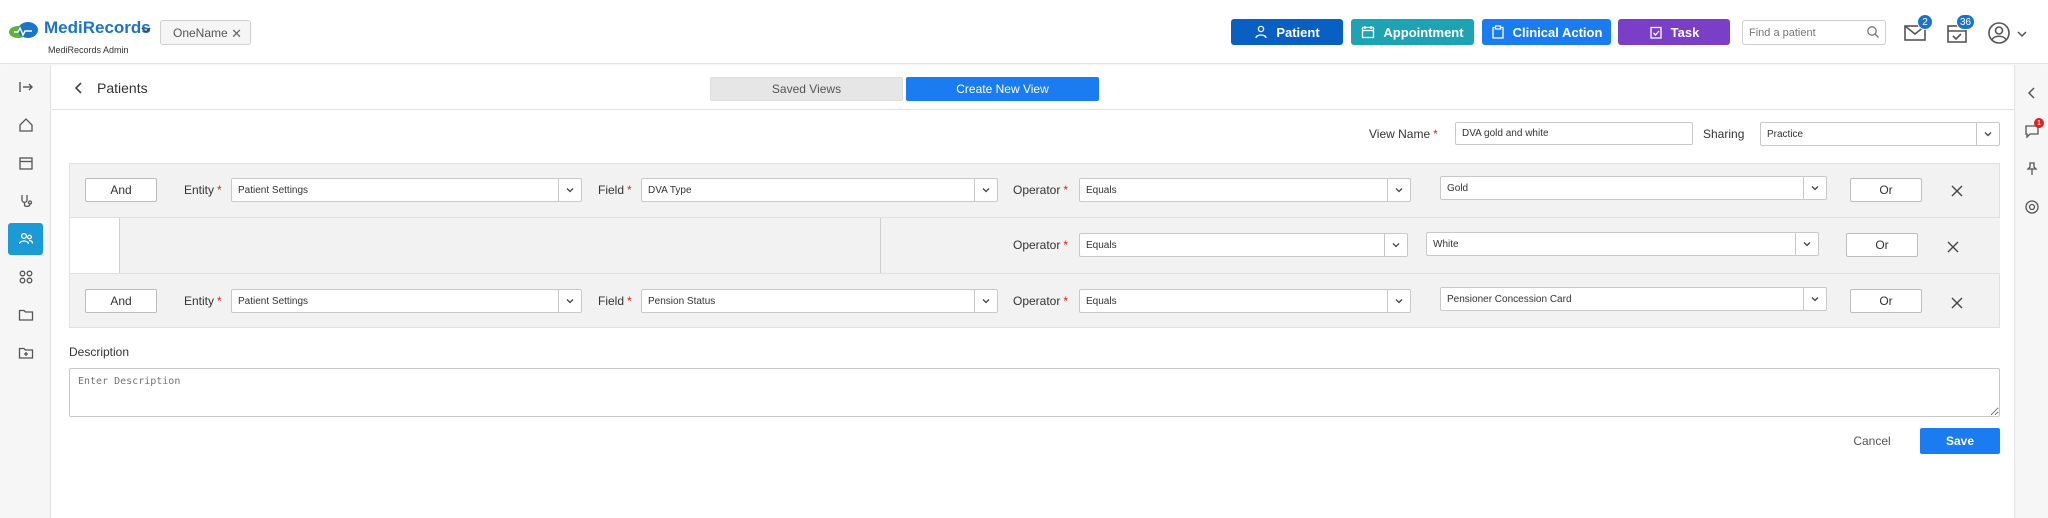  Describe the element at coordinates (2032, 207) in the screenshot. I see `at-icon` at that location.